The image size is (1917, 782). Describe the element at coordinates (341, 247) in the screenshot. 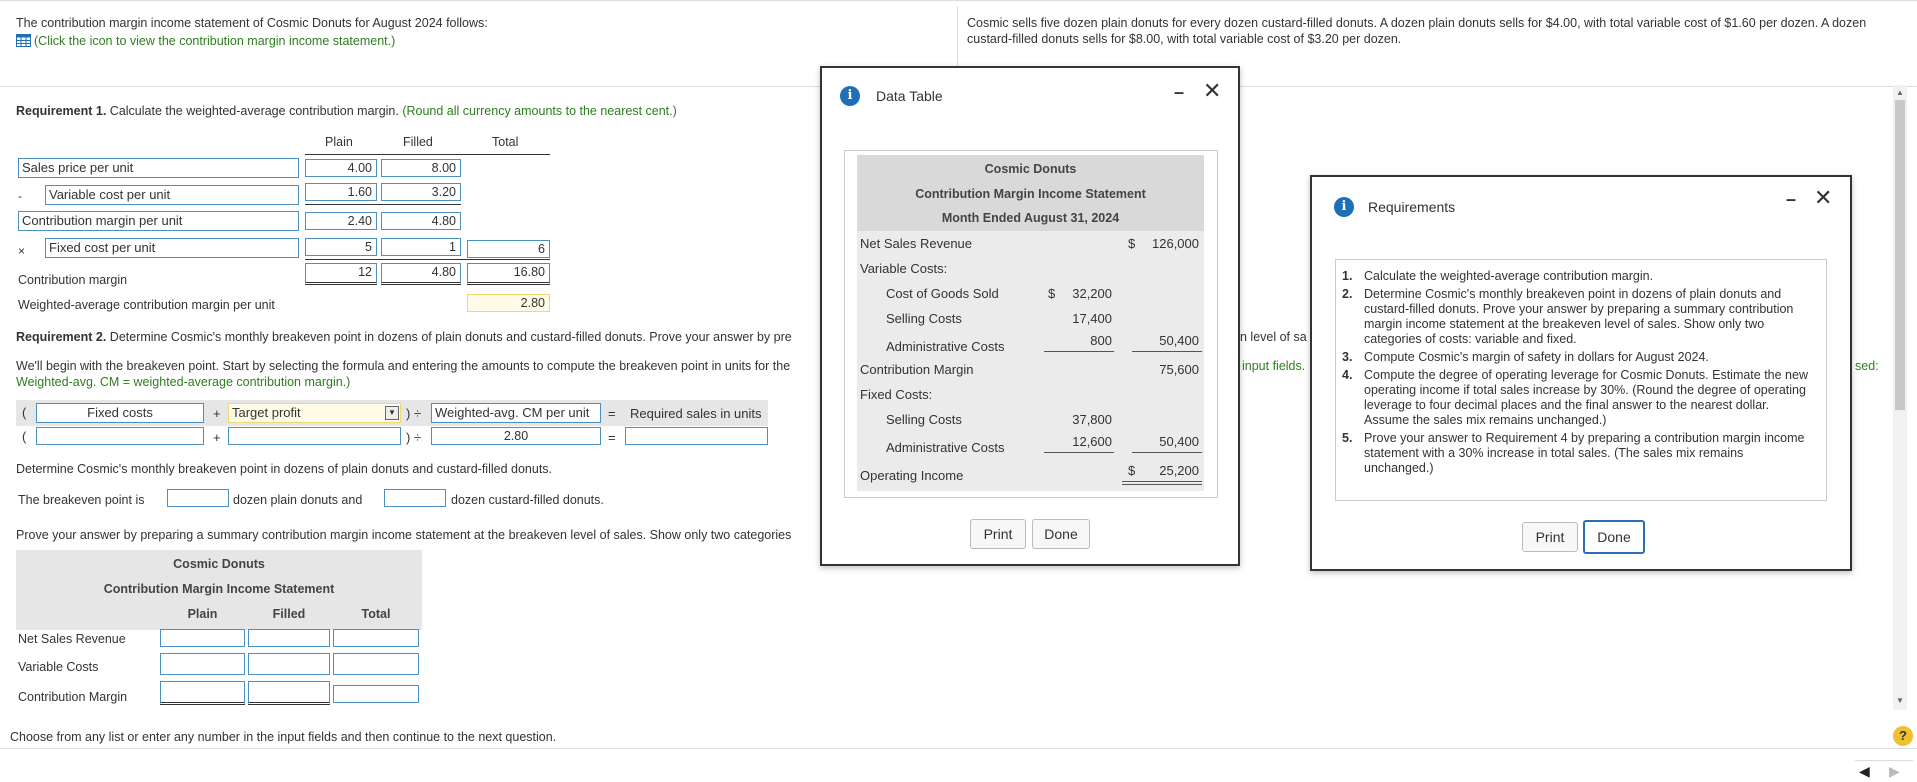

I see `fixed-cost-plain: 5` at that location.